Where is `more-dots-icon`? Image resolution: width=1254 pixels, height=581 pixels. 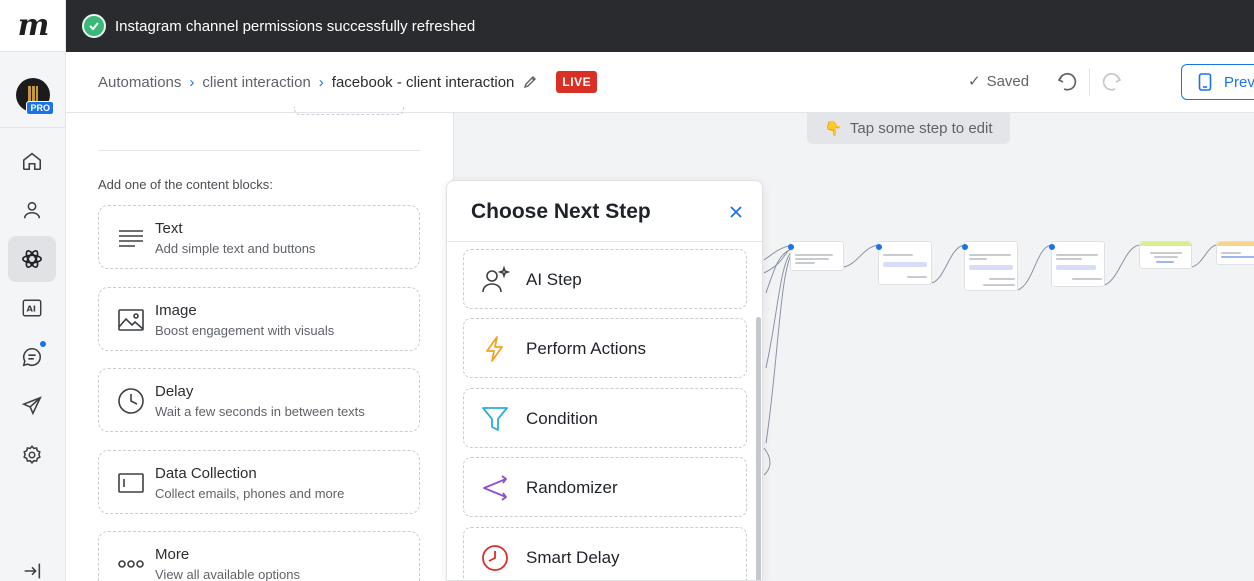 more-dots-icon is located at coordinates (131, 564).